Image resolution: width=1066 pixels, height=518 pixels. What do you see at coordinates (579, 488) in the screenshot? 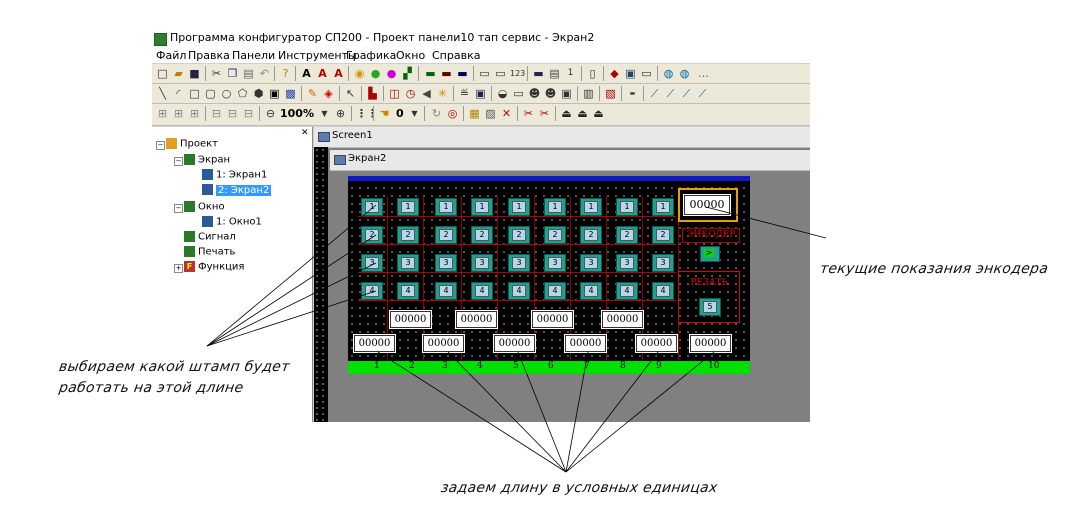
I see `length-note: задаем длину в условных единицах` at bounding box center [579, 488].